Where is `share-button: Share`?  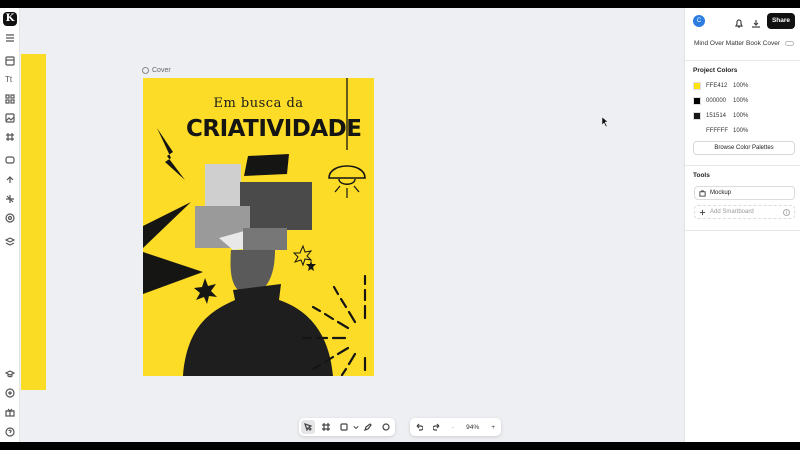 share-button: Share is located at coordinates (781, 21).